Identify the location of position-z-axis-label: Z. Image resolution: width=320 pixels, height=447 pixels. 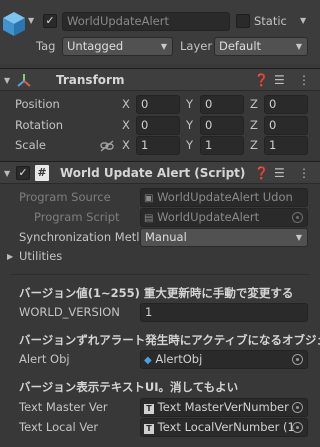
(254, 104).